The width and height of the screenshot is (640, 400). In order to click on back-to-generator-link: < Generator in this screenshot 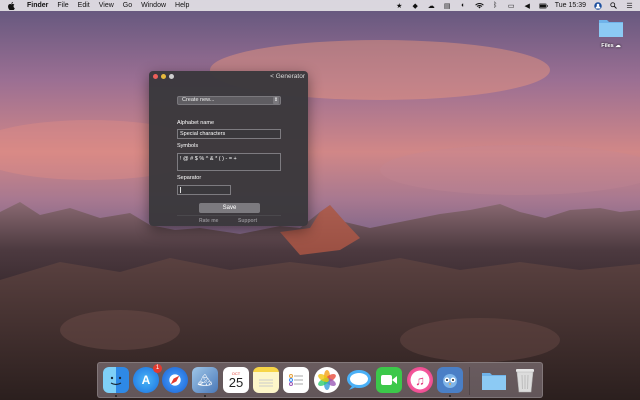, I will do `click(287, 76)`.